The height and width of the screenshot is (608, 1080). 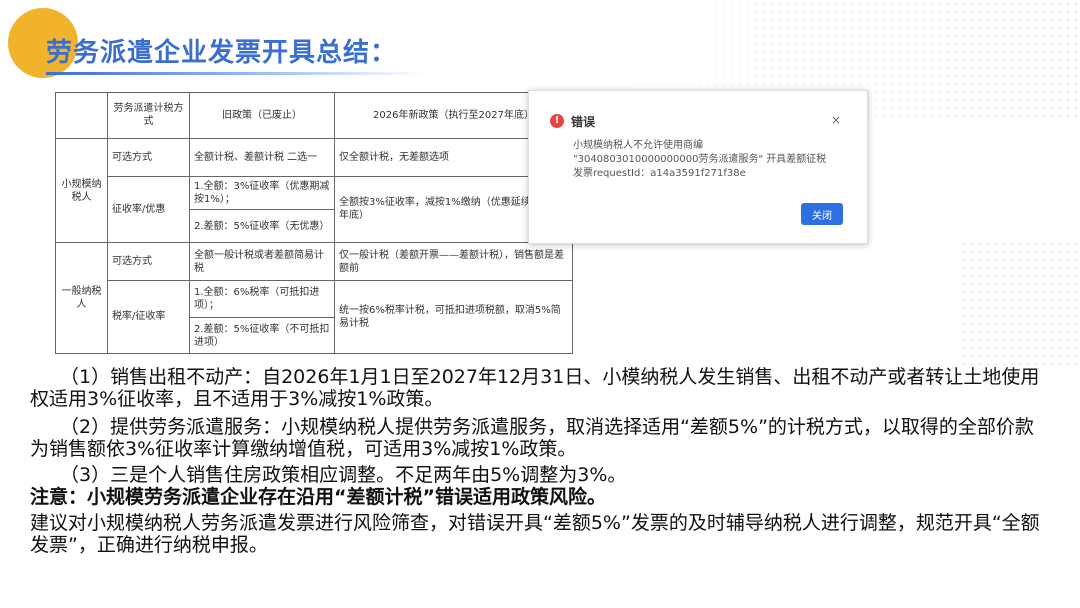 I want to click on general-taxpayer-label: 一般纳税人, so click(x=81, y=298).